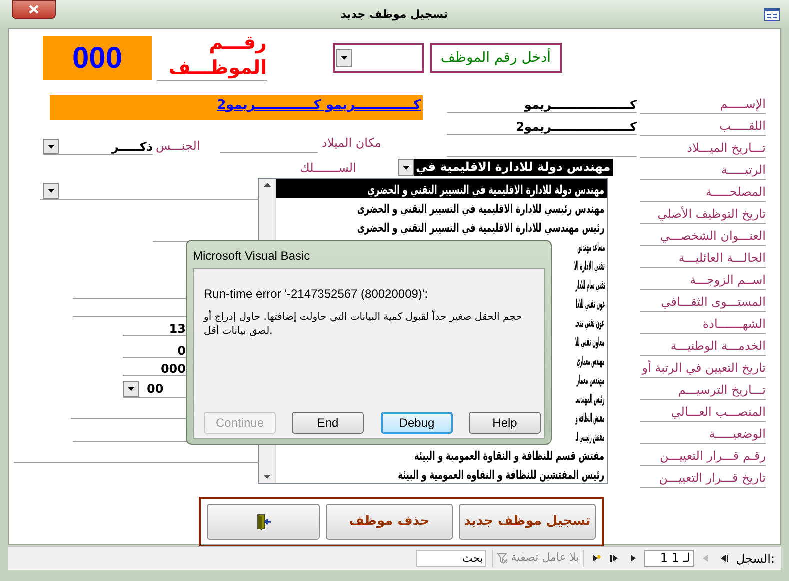 Image resolution: width=789 pixels, height=581 pixels. I want to click on field-label: رقـم قـــرار التعييـــن, so click(713, 456).